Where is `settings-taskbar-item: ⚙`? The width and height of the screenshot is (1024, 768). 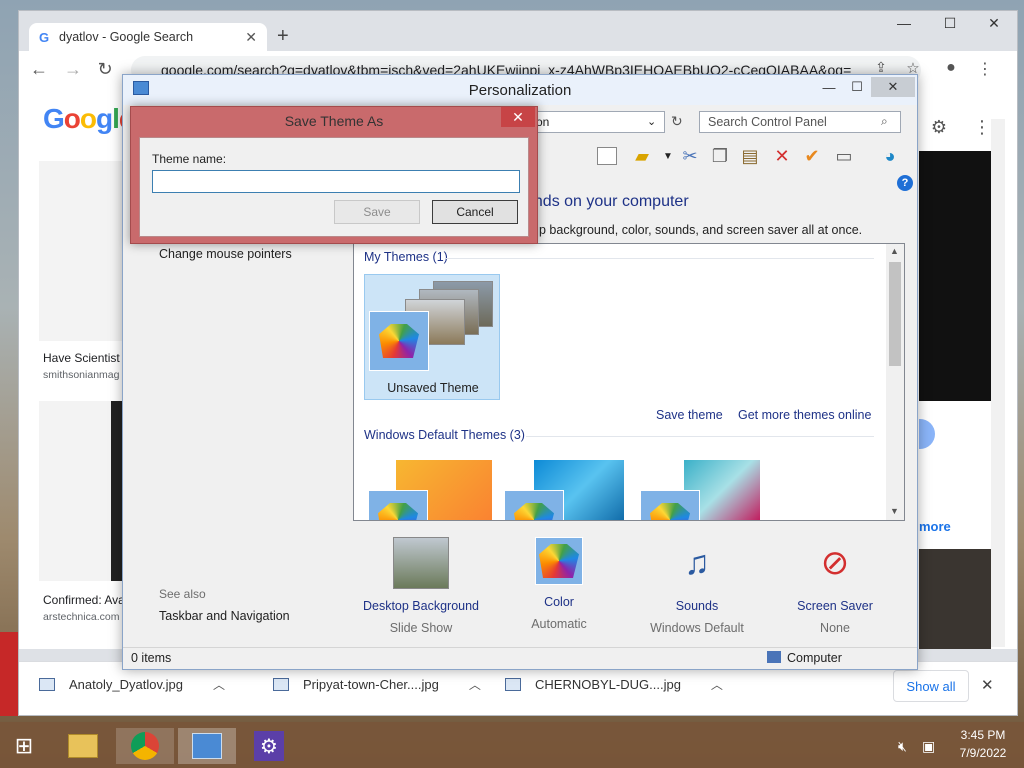 settings-taskbar-item: ⚙ is located at coordinates (269, 746).